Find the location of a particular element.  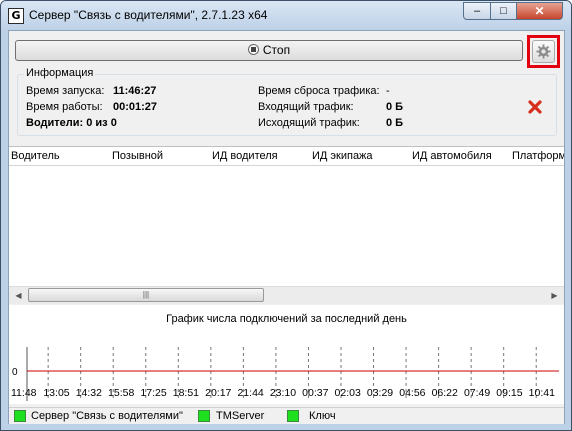

x-tick-label: 07:49 is located at coordinates (477, 393).